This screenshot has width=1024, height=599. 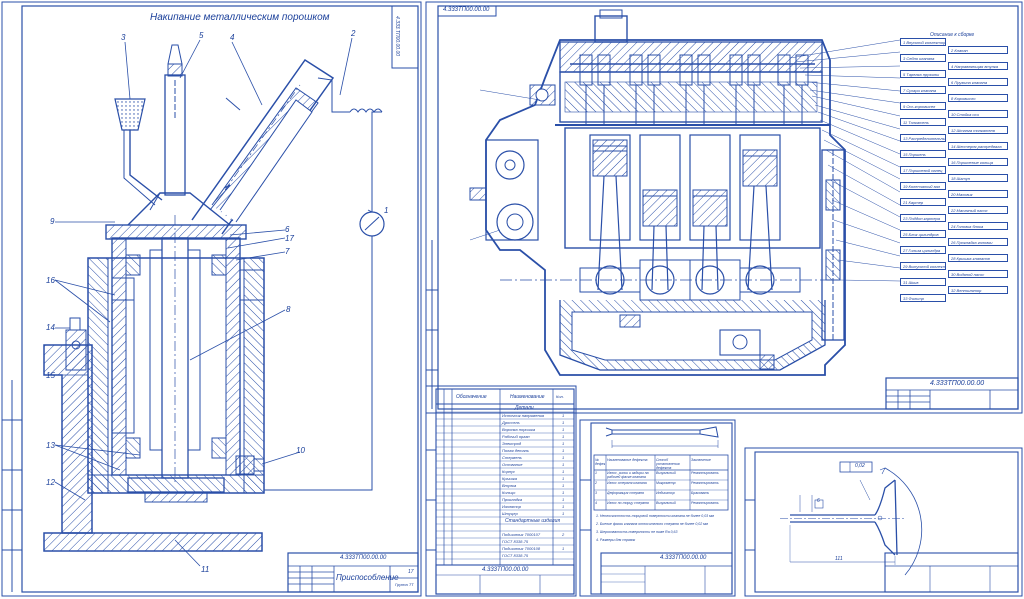 What do you see at coordinates (978, 82) in the screenshot?
I see `engine-callout: 6 Пружина клапана` at bounding box center [978, 82].